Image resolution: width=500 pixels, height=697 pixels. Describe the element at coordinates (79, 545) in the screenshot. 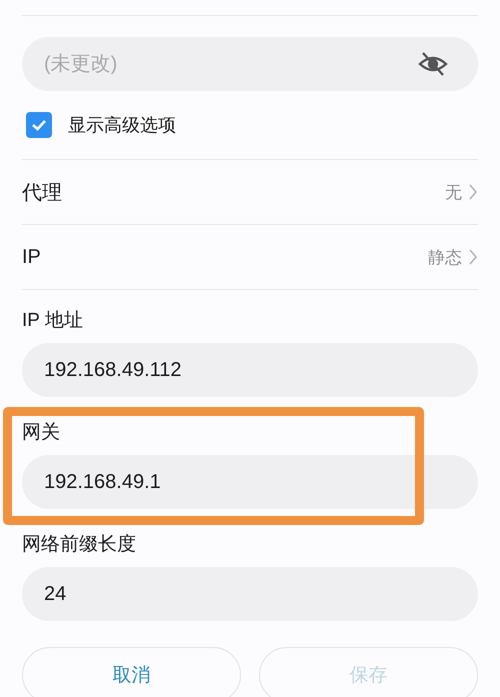

I see `field-label: 网络前缀长度` at that location.